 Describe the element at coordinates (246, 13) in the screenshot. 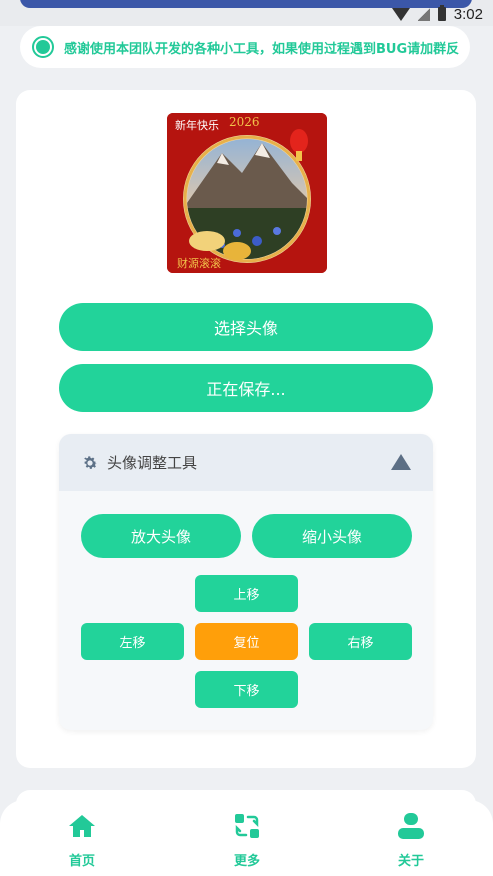

I see `status-bar: 3:02` at that location.